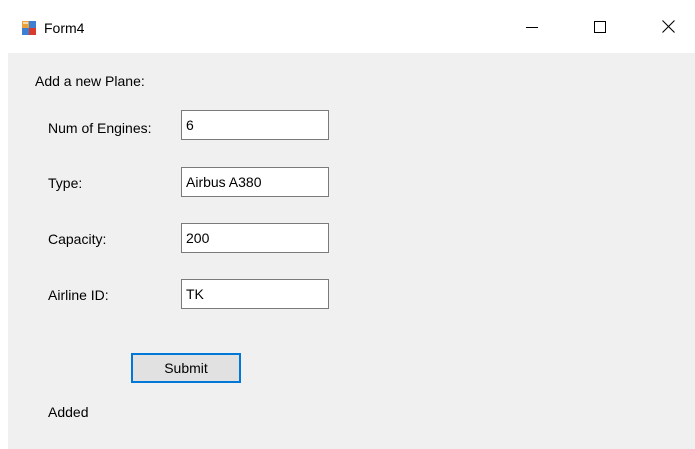  What do you see at coordinates (65, 183) in the screenshot?
I see `type-label: Type:` at bounding box center [65, 183].